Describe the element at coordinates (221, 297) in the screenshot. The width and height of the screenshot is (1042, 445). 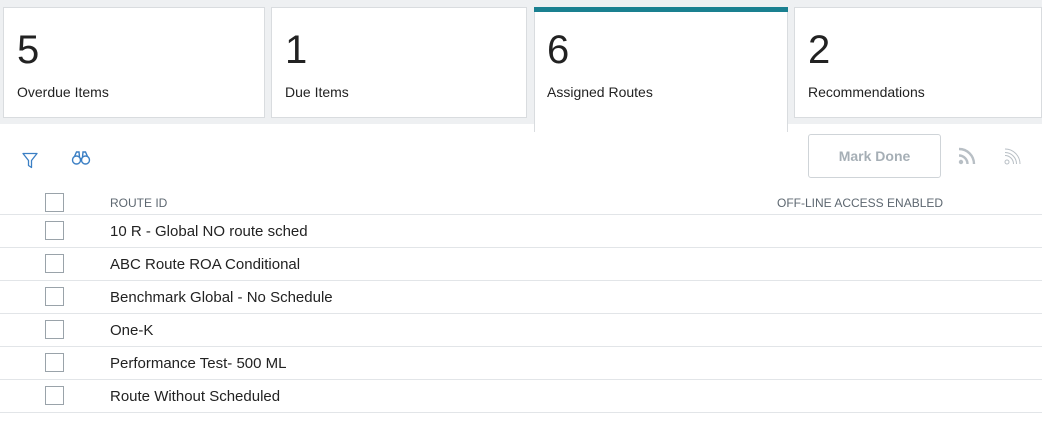
I see `route-id-cell: Benchmark Global - No Schedule` at that location.